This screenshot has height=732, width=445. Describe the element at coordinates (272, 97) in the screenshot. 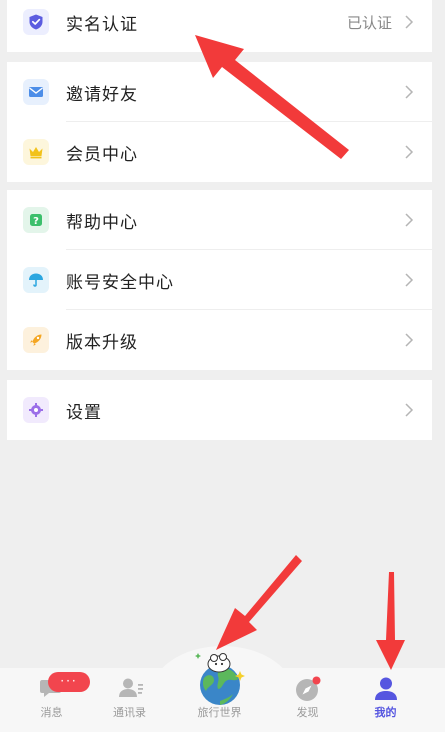

I see `arrow-to-realname` at that location.